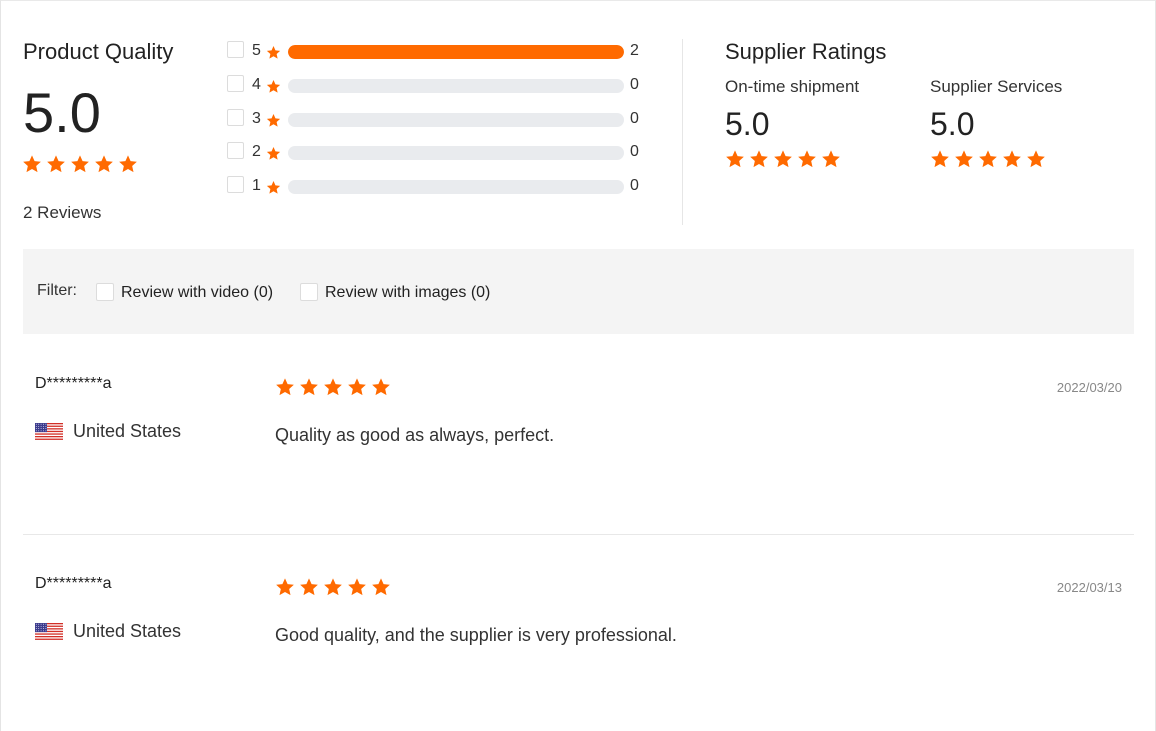  I want to click on rating-2-checkbox, so click(235, 150).